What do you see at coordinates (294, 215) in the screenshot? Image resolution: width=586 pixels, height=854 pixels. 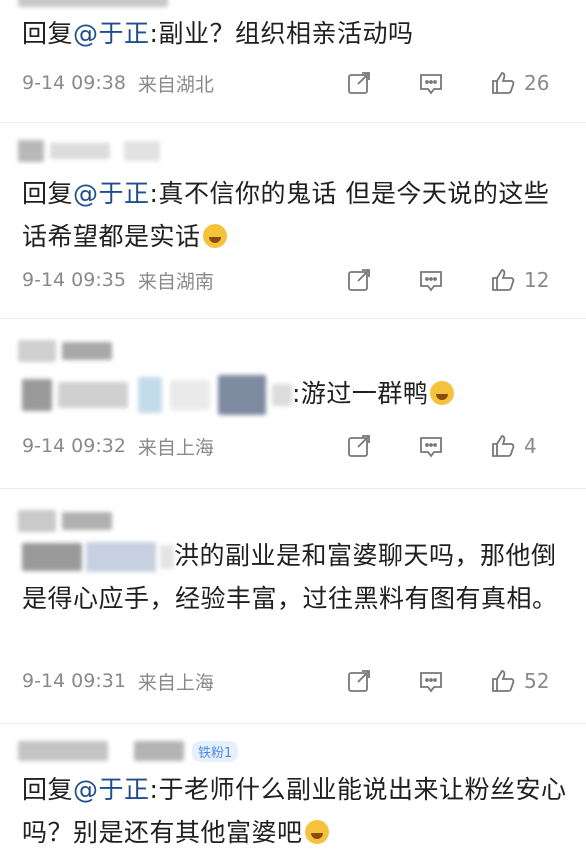 I see `comment-text: 回复@于正:真不信你的鬼话 但是今天说的这些话希望都是实话` at bounding box center [294, 215].